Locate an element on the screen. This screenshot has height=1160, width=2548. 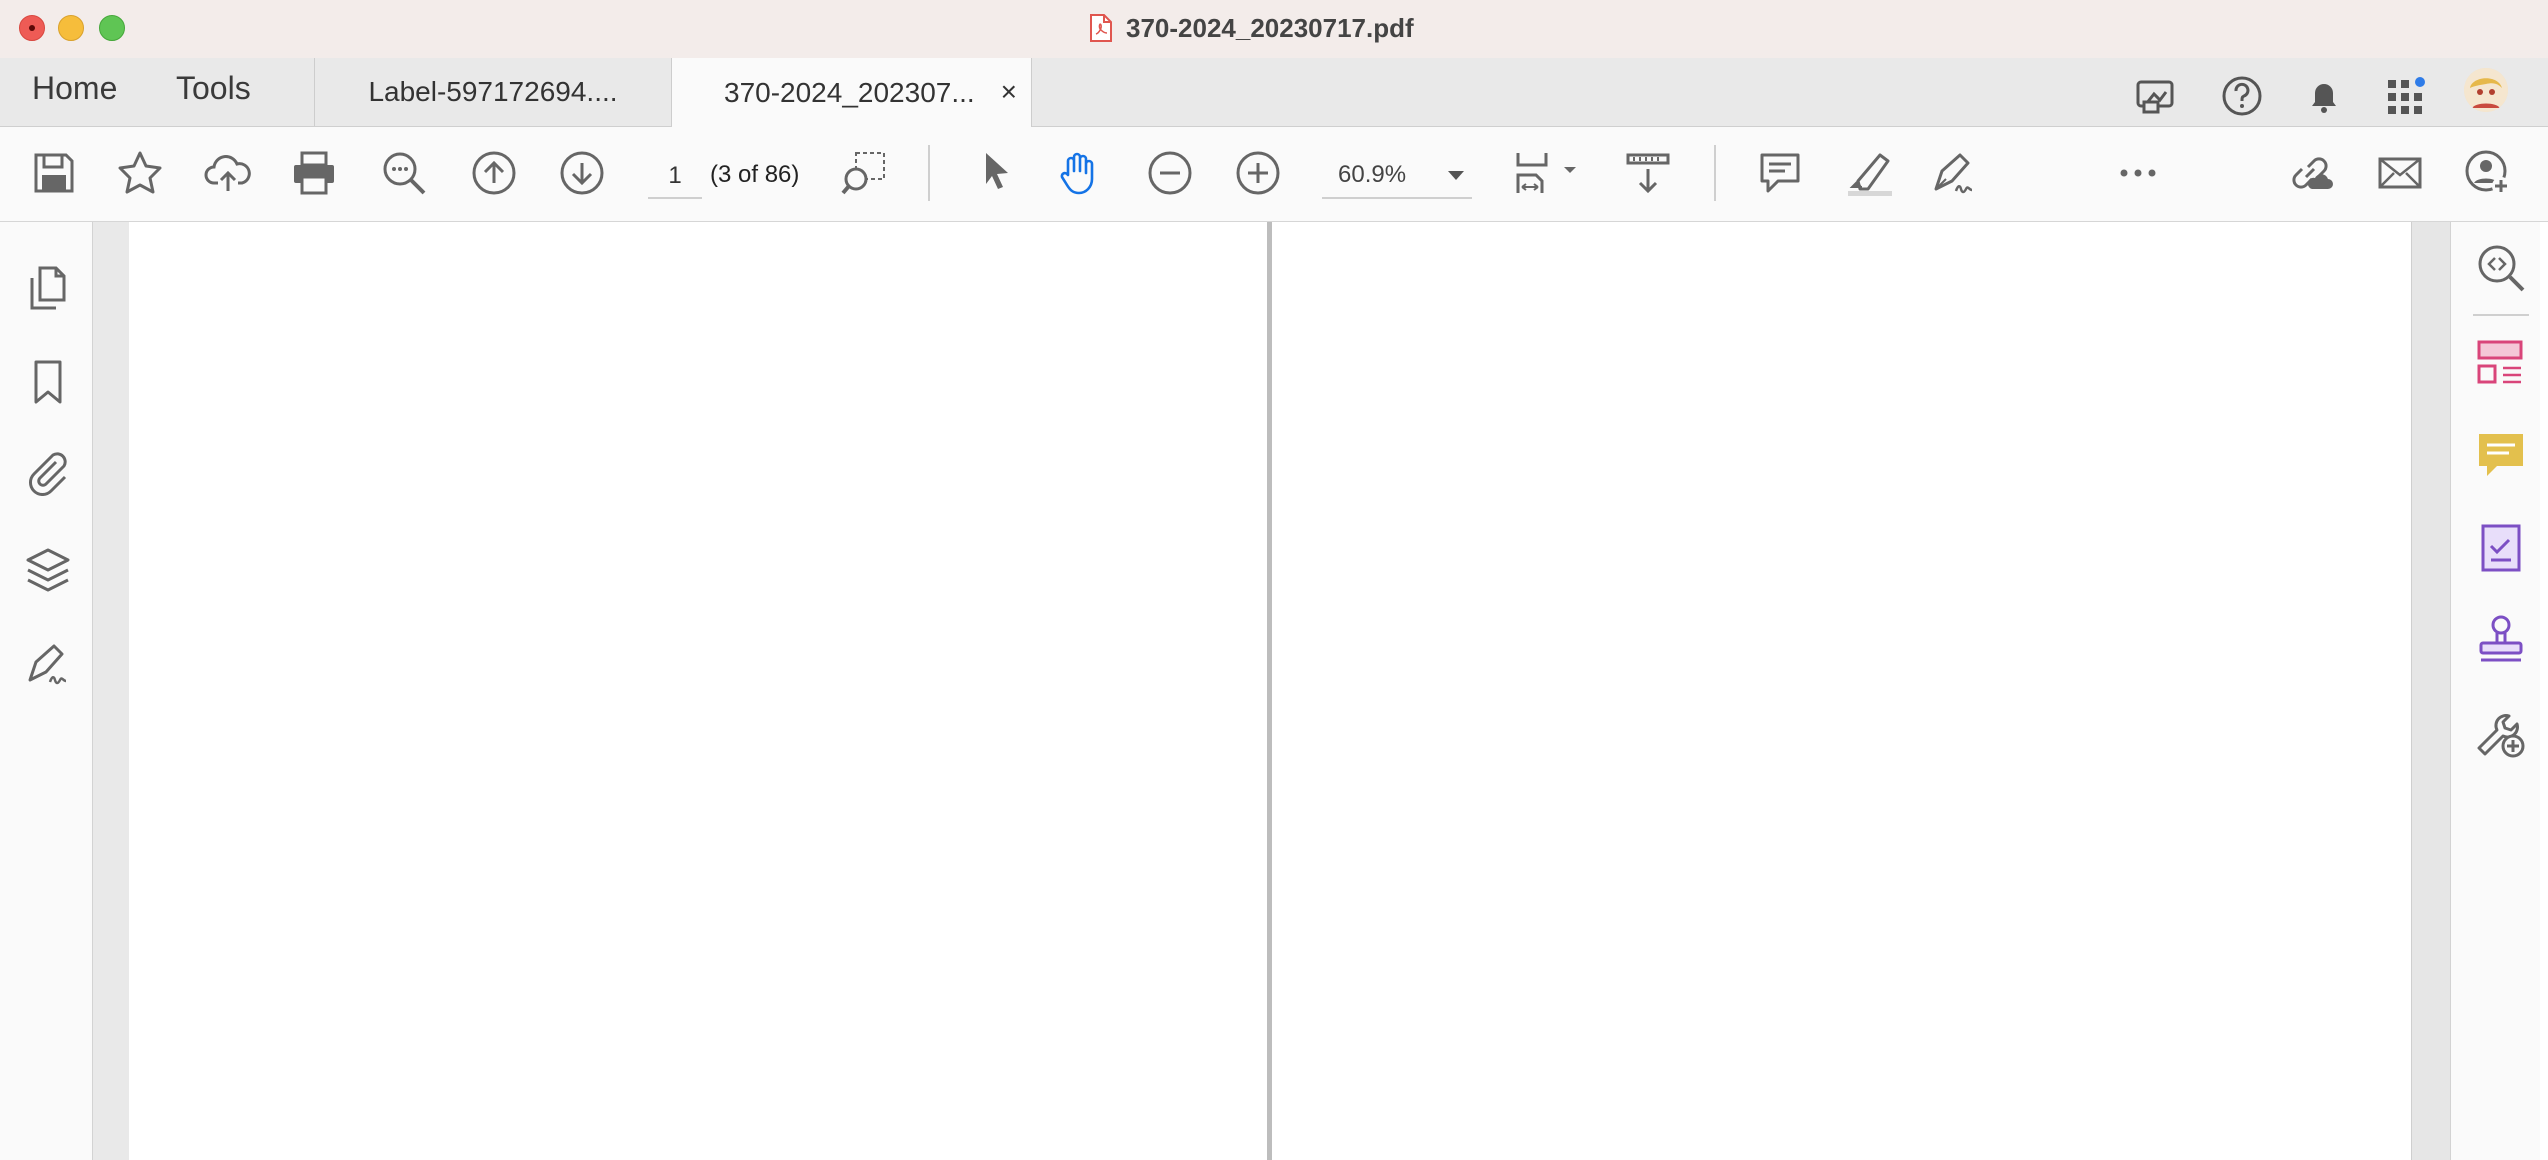
zoom-in-icon is located at coordinates (1258, 173).